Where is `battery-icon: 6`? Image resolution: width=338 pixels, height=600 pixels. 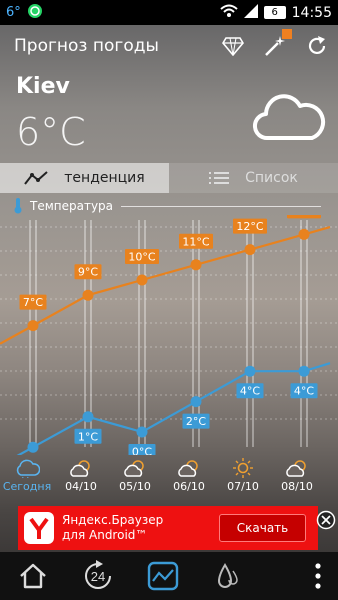
battery-icon: 6 is located at coordinates (274, 12).